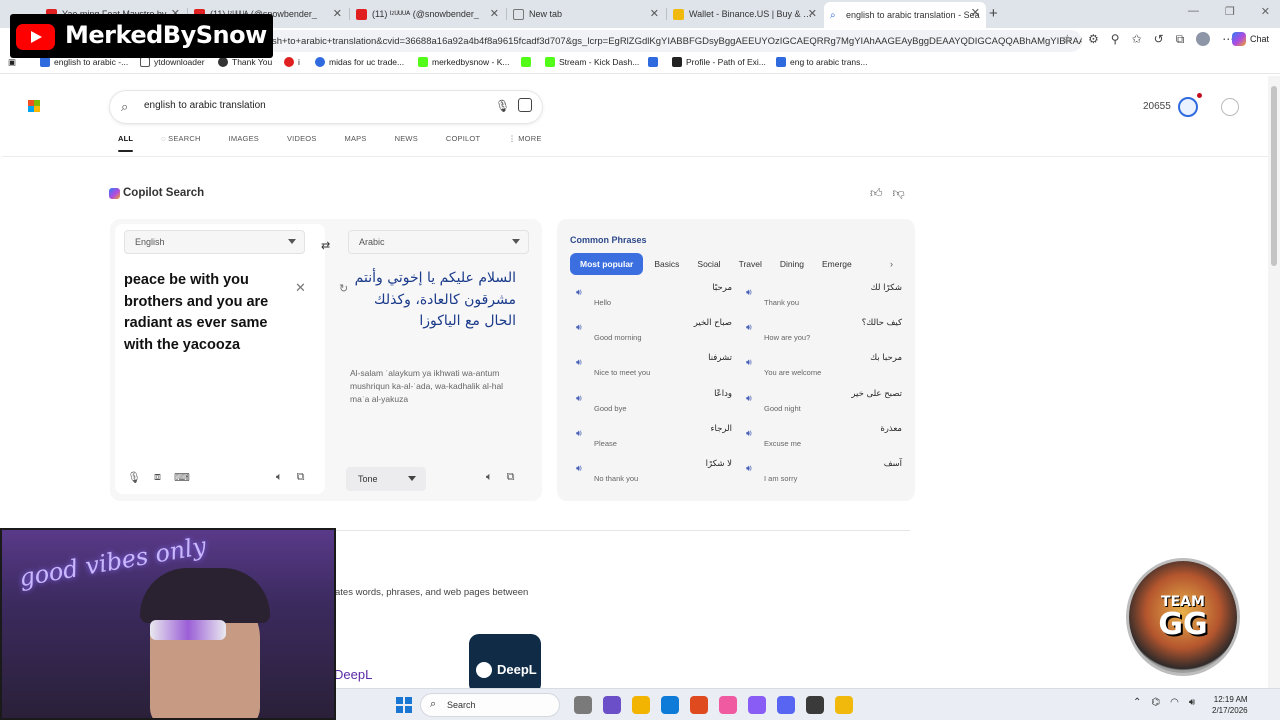  Describe the element at coordinates (815, 705) in the screenshot. I see `steam-icon` at that location.